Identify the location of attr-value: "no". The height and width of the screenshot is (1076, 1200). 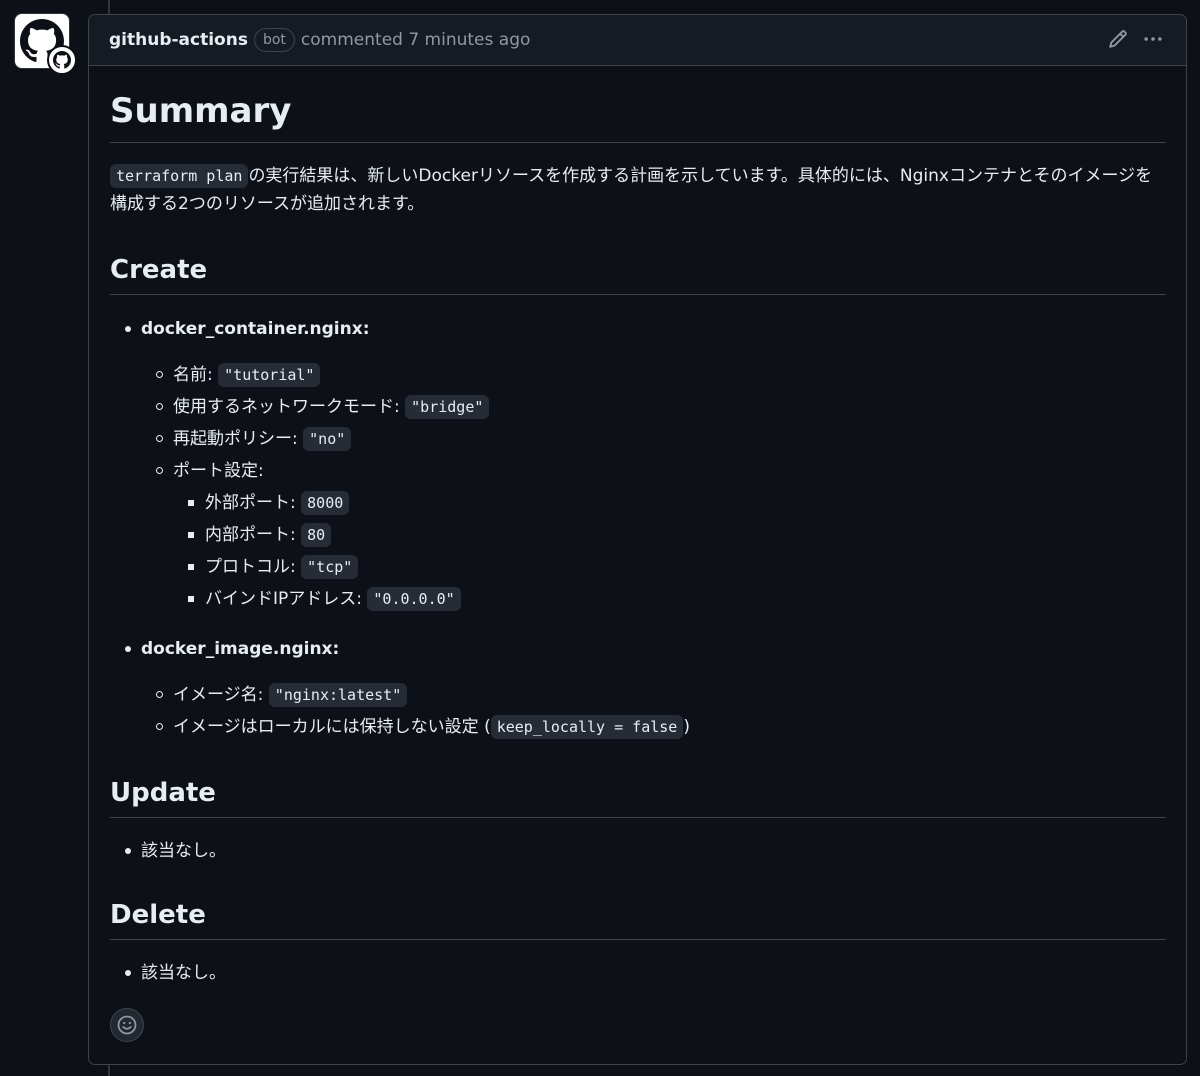
(327, 439).